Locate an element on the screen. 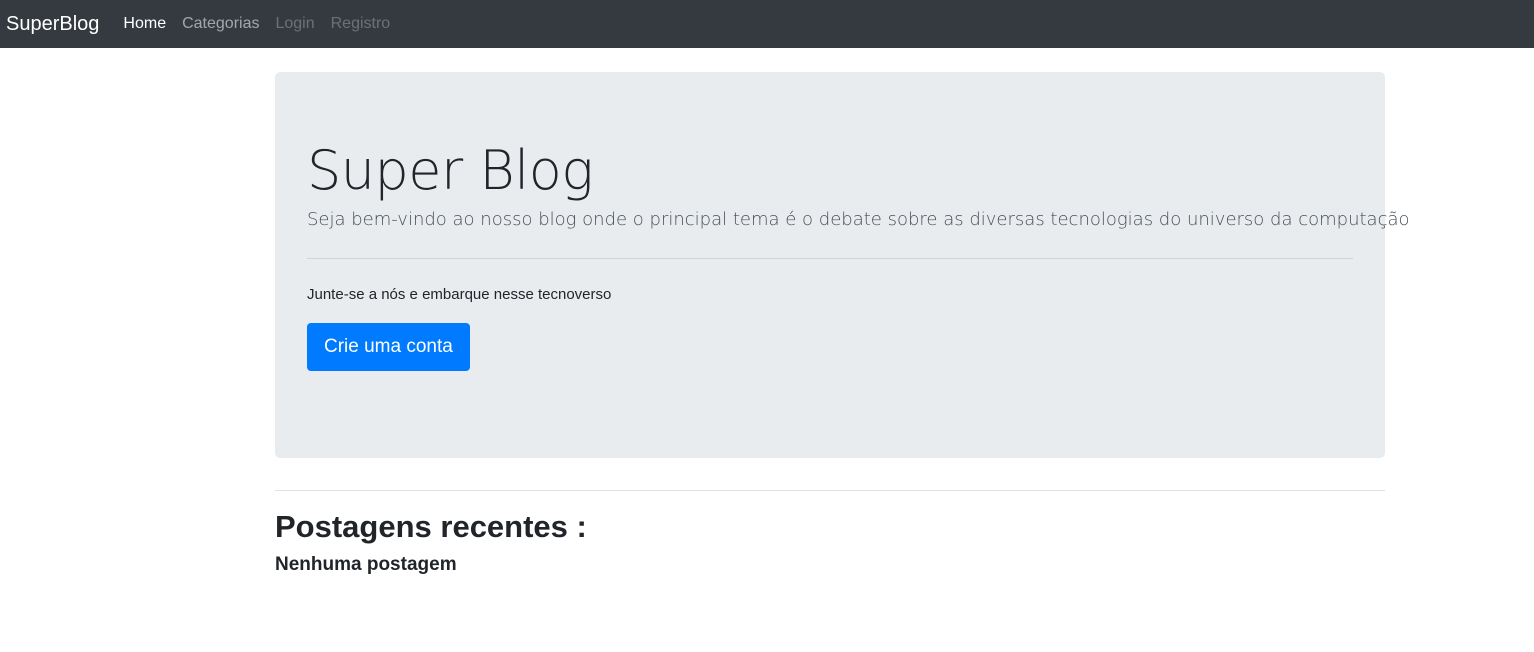 This screenshot has width=1534, height=652. create-account-button: Crie uma conta is located at coordinates (388, 347).